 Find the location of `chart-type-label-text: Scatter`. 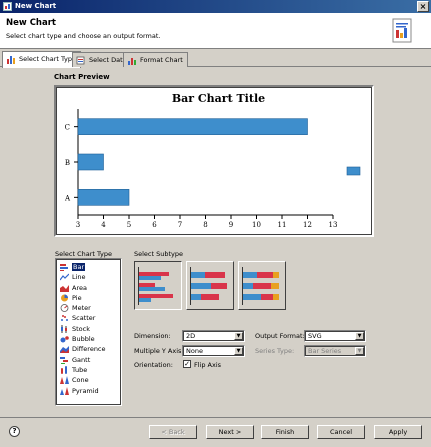

chart-type-label-text: Scatter is located at coordinates (84, 318).